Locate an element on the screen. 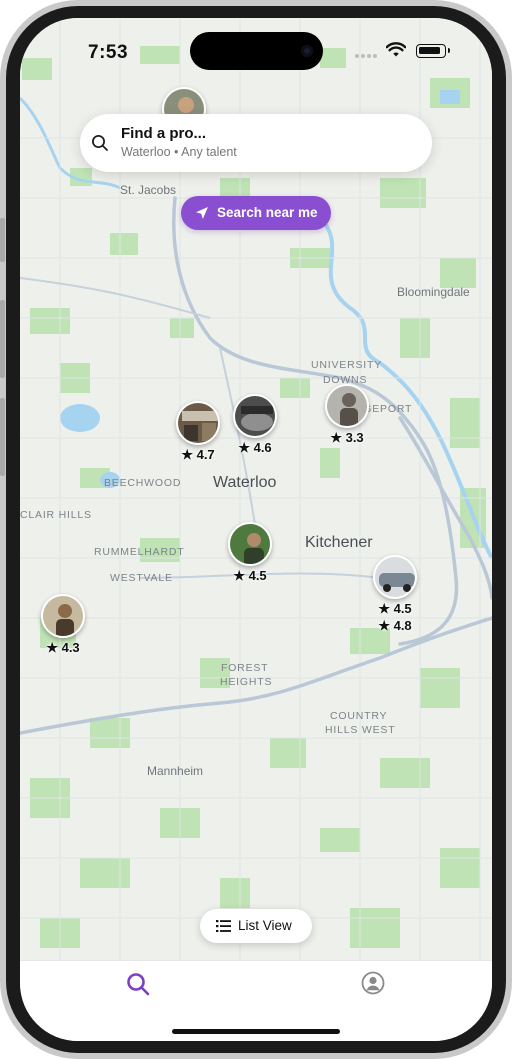 This screenshot has width=512, height=1059. camera-icon is located at coordinates (307, 51).